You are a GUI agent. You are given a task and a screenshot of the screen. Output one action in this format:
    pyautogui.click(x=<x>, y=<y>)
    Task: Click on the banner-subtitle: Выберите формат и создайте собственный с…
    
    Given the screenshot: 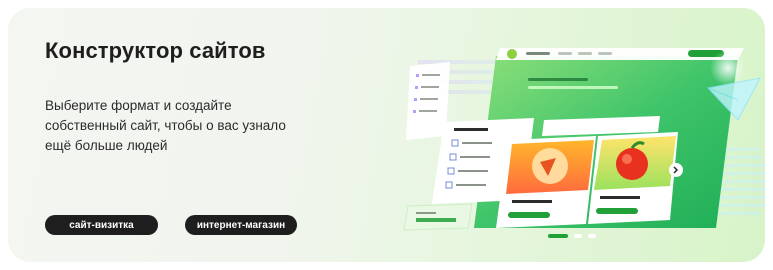 What is the action you would take?
    pyautogui.click(x=175, y=126)
    